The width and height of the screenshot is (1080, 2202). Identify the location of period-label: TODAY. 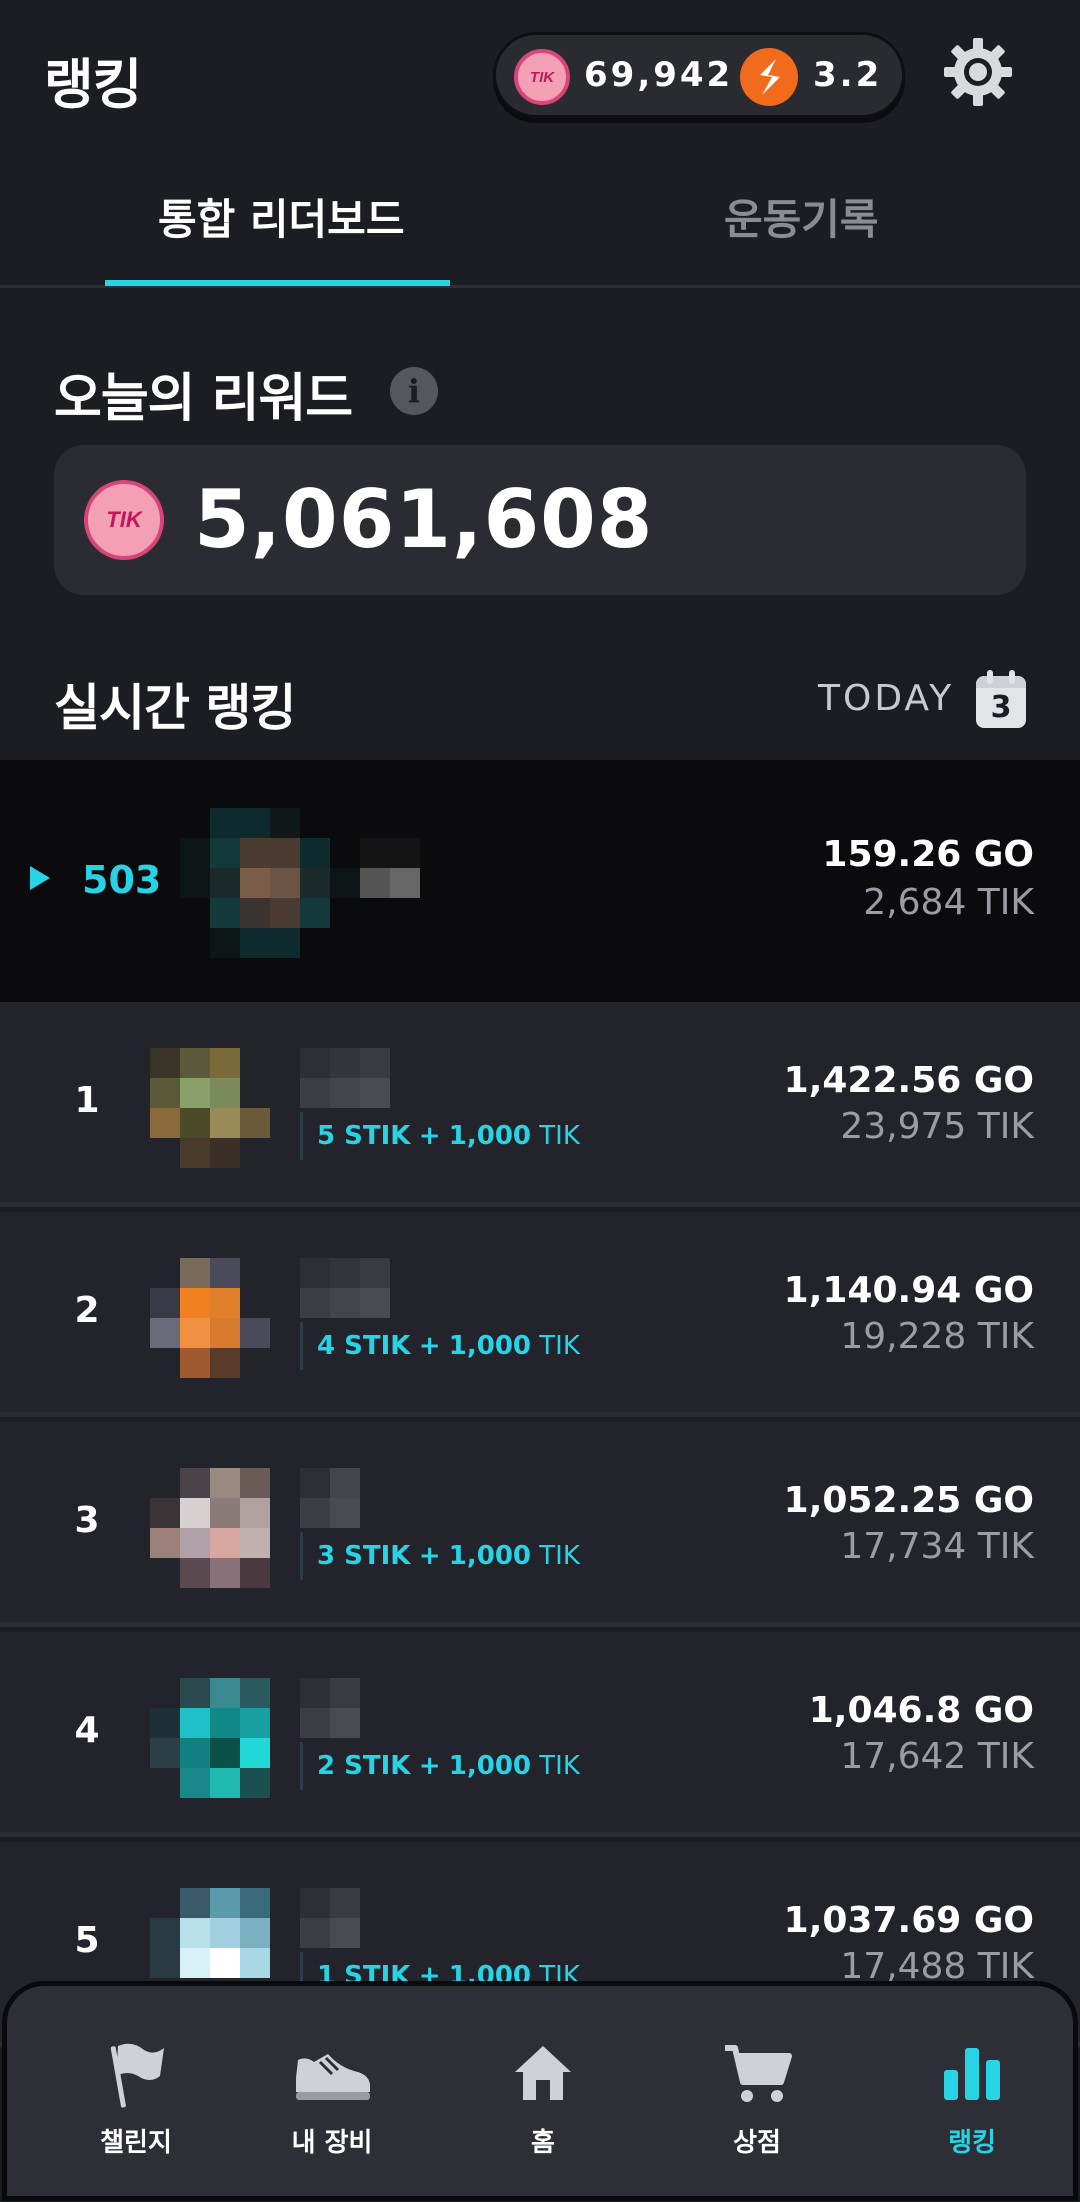
(886, 698).